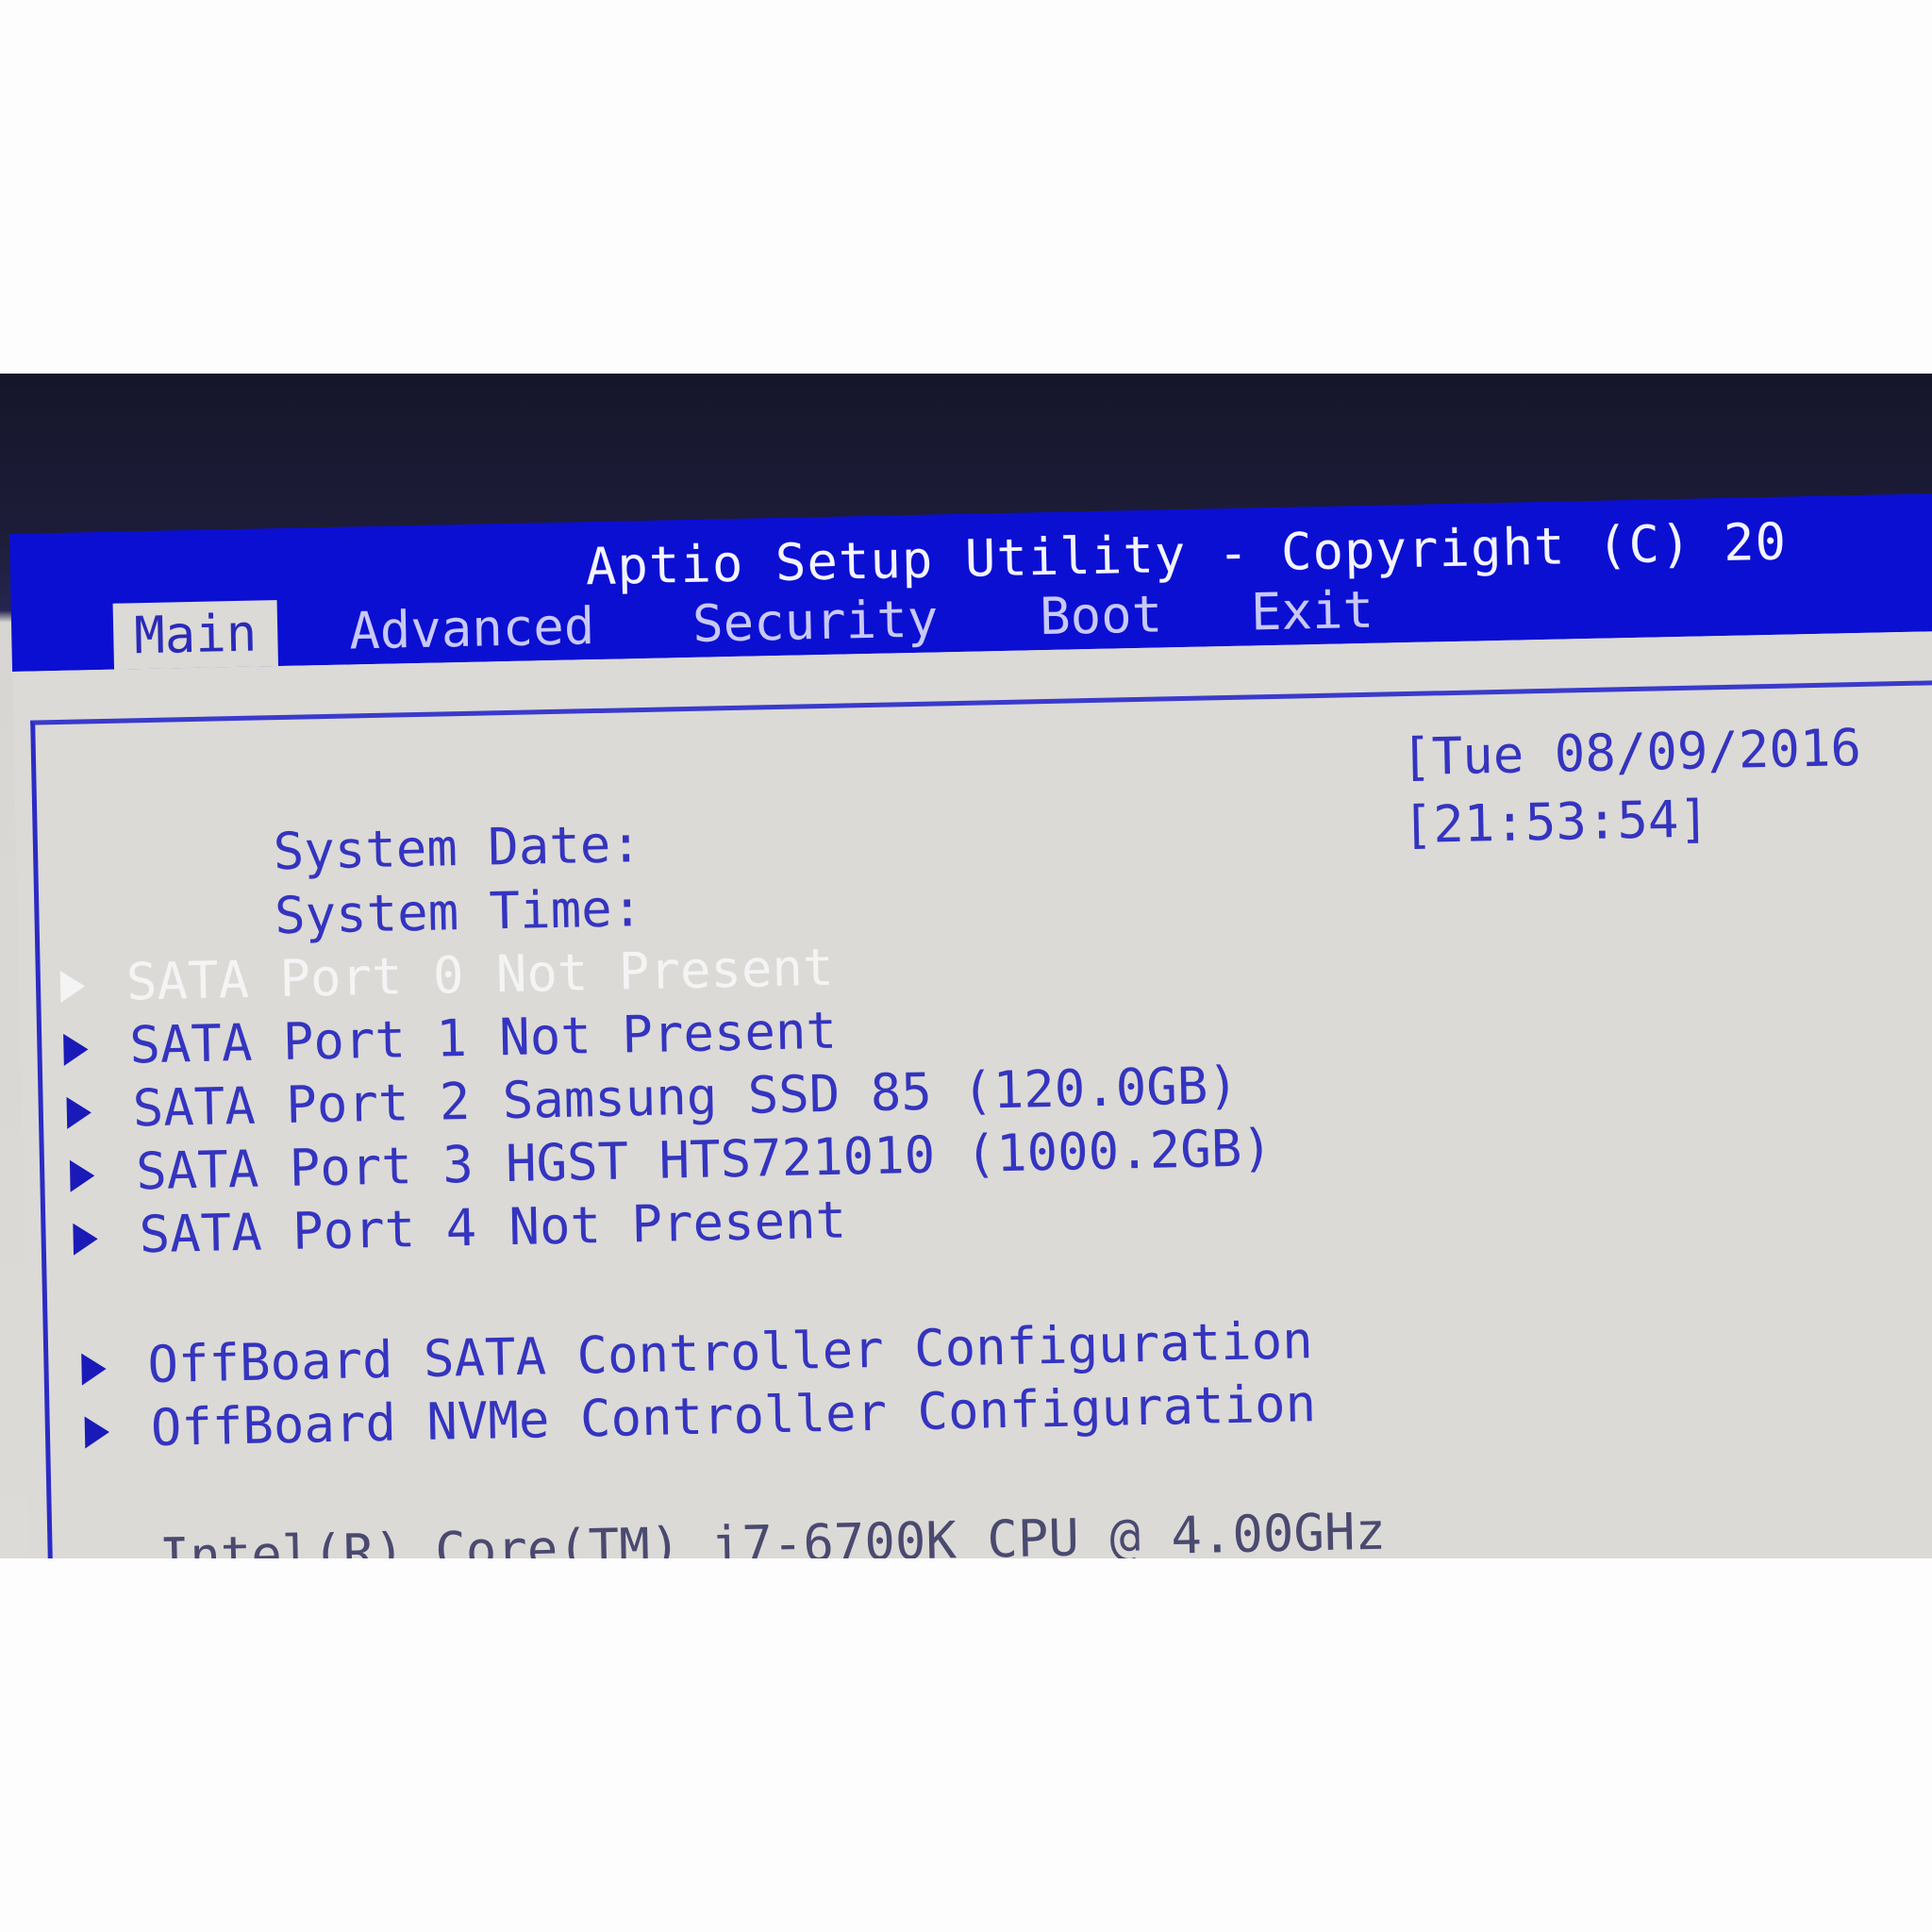 This screenshot has height=1932, width=1932. I want to click on tab-boot: Boot, so click(1101, 615).